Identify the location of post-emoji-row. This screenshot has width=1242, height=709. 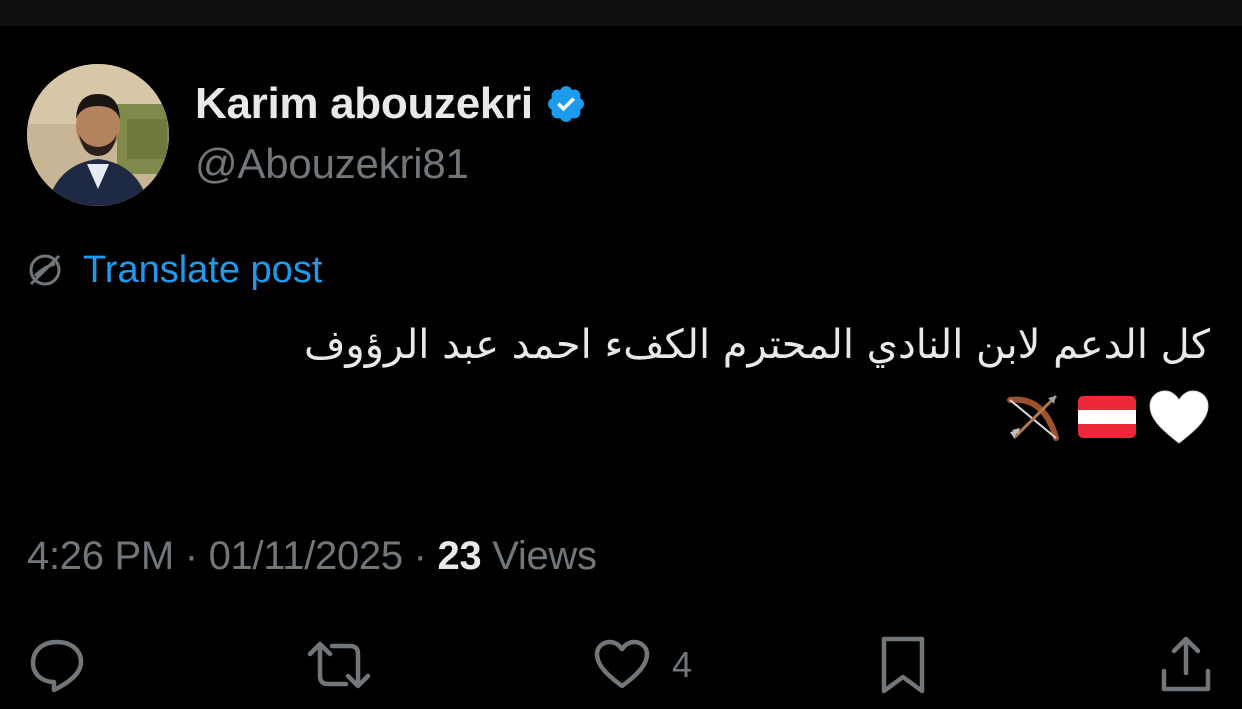
(1107, 419).